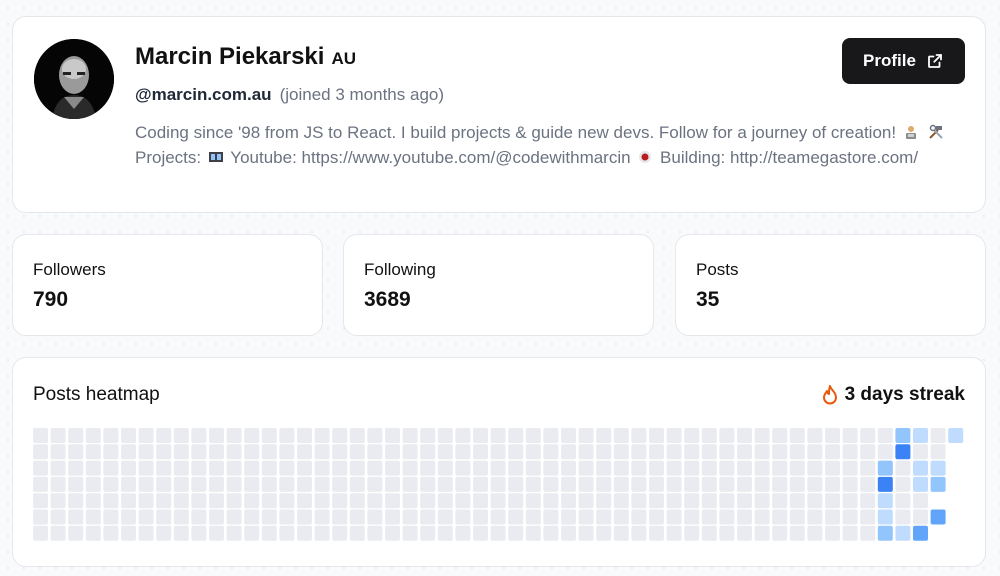 This screenshot has height=576, width=1000. I want to click on bio-text-projects: Projects:, so click(168, 157).